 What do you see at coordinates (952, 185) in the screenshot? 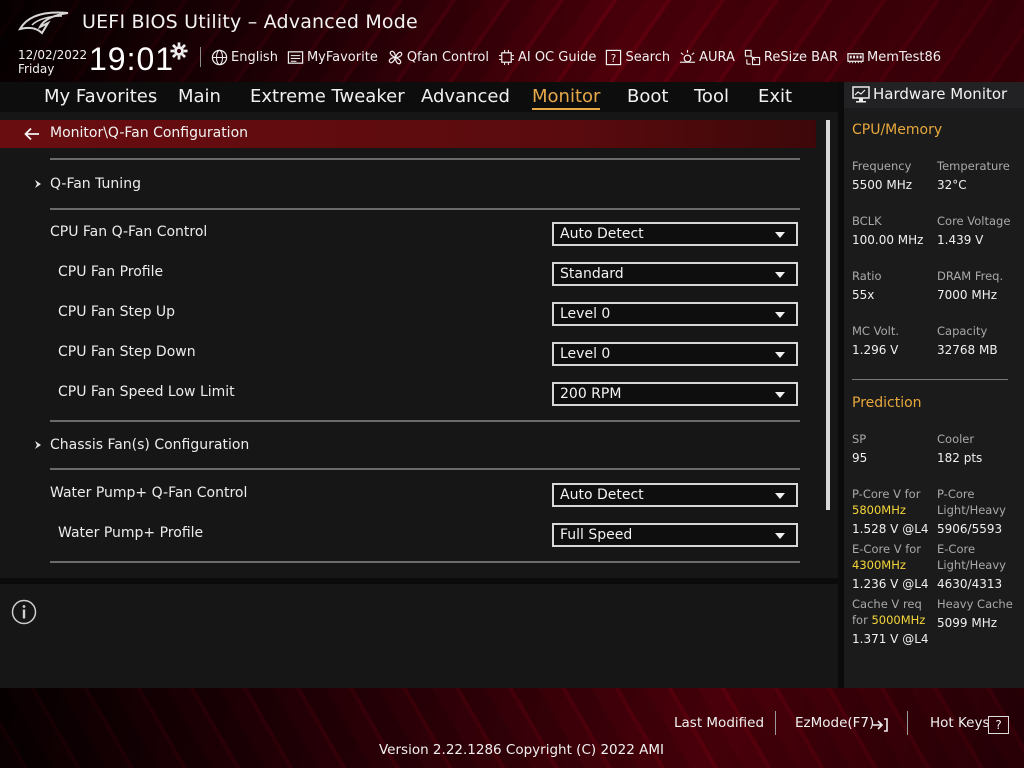
I see `temperature-value: 32°C` at bounding box center [952, 185].